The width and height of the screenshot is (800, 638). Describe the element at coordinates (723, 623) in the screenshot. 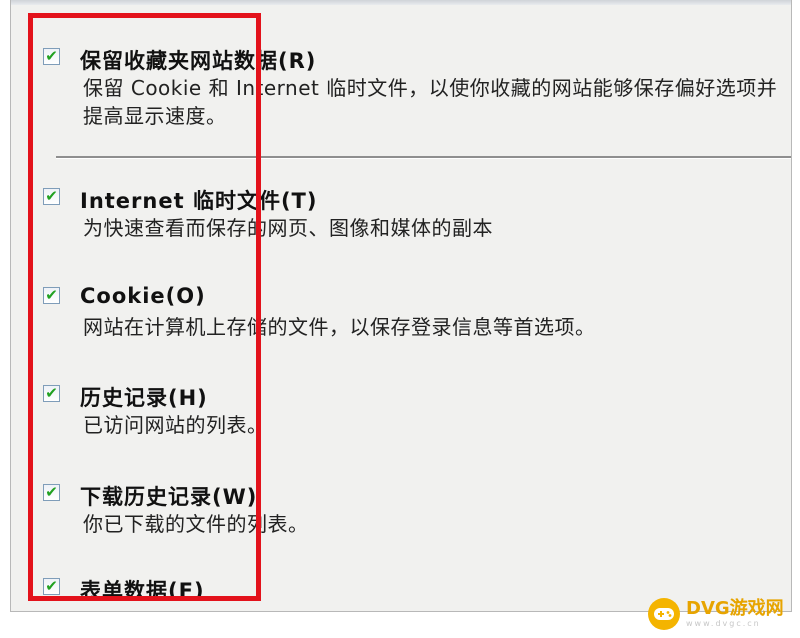

I see `watermark-url: www.dvgc.cn` at that location.